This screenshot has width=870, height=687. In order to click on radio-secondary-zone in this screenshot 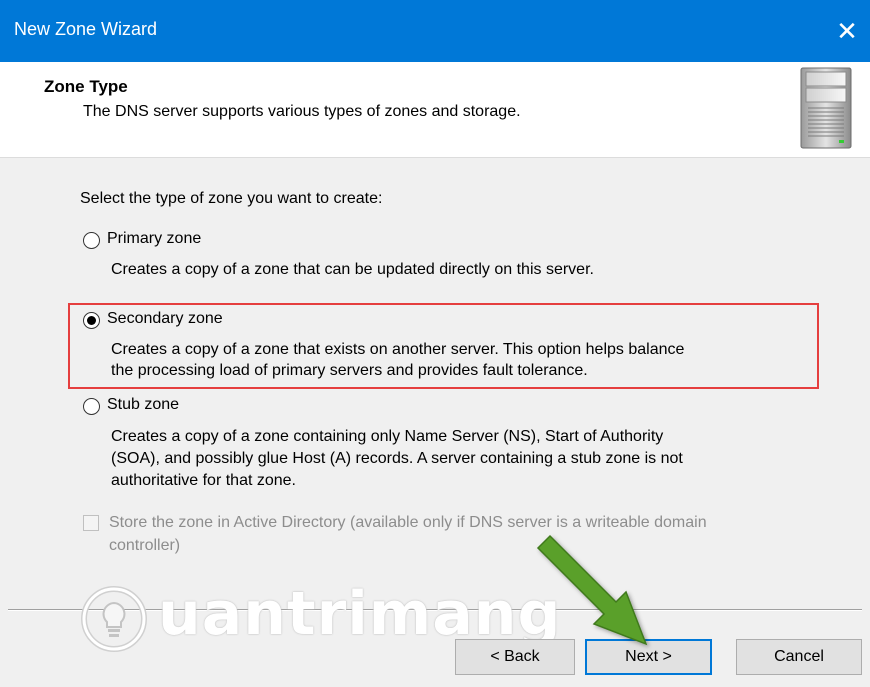, I will do `click(91, 320)`.